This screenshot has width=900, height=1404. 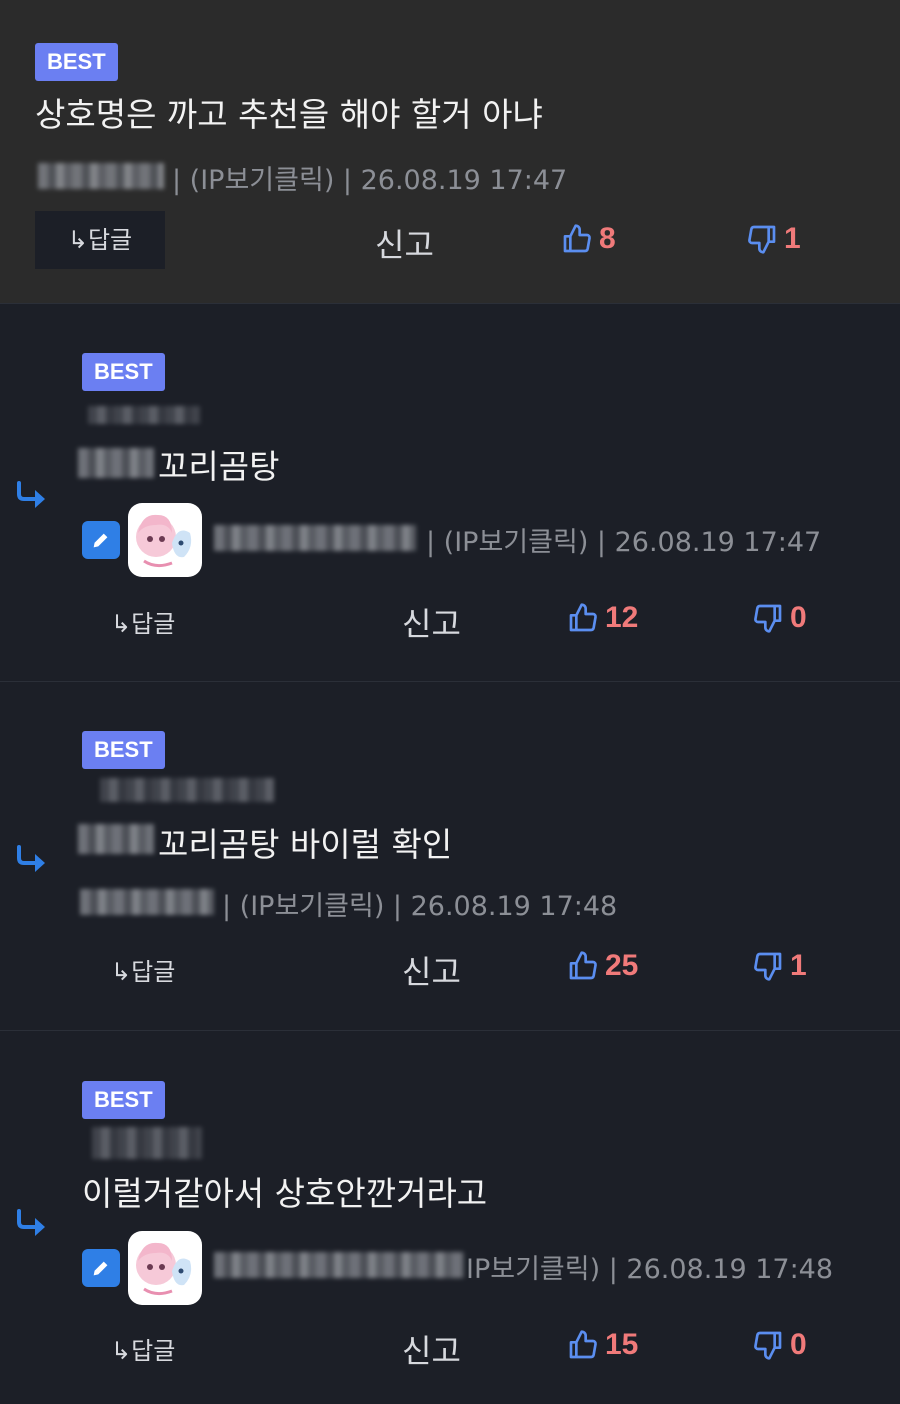 What do you see at coordinates (622, 617) in the screenshot?
I see `like-count: 12` at bounding box center [622, 617].